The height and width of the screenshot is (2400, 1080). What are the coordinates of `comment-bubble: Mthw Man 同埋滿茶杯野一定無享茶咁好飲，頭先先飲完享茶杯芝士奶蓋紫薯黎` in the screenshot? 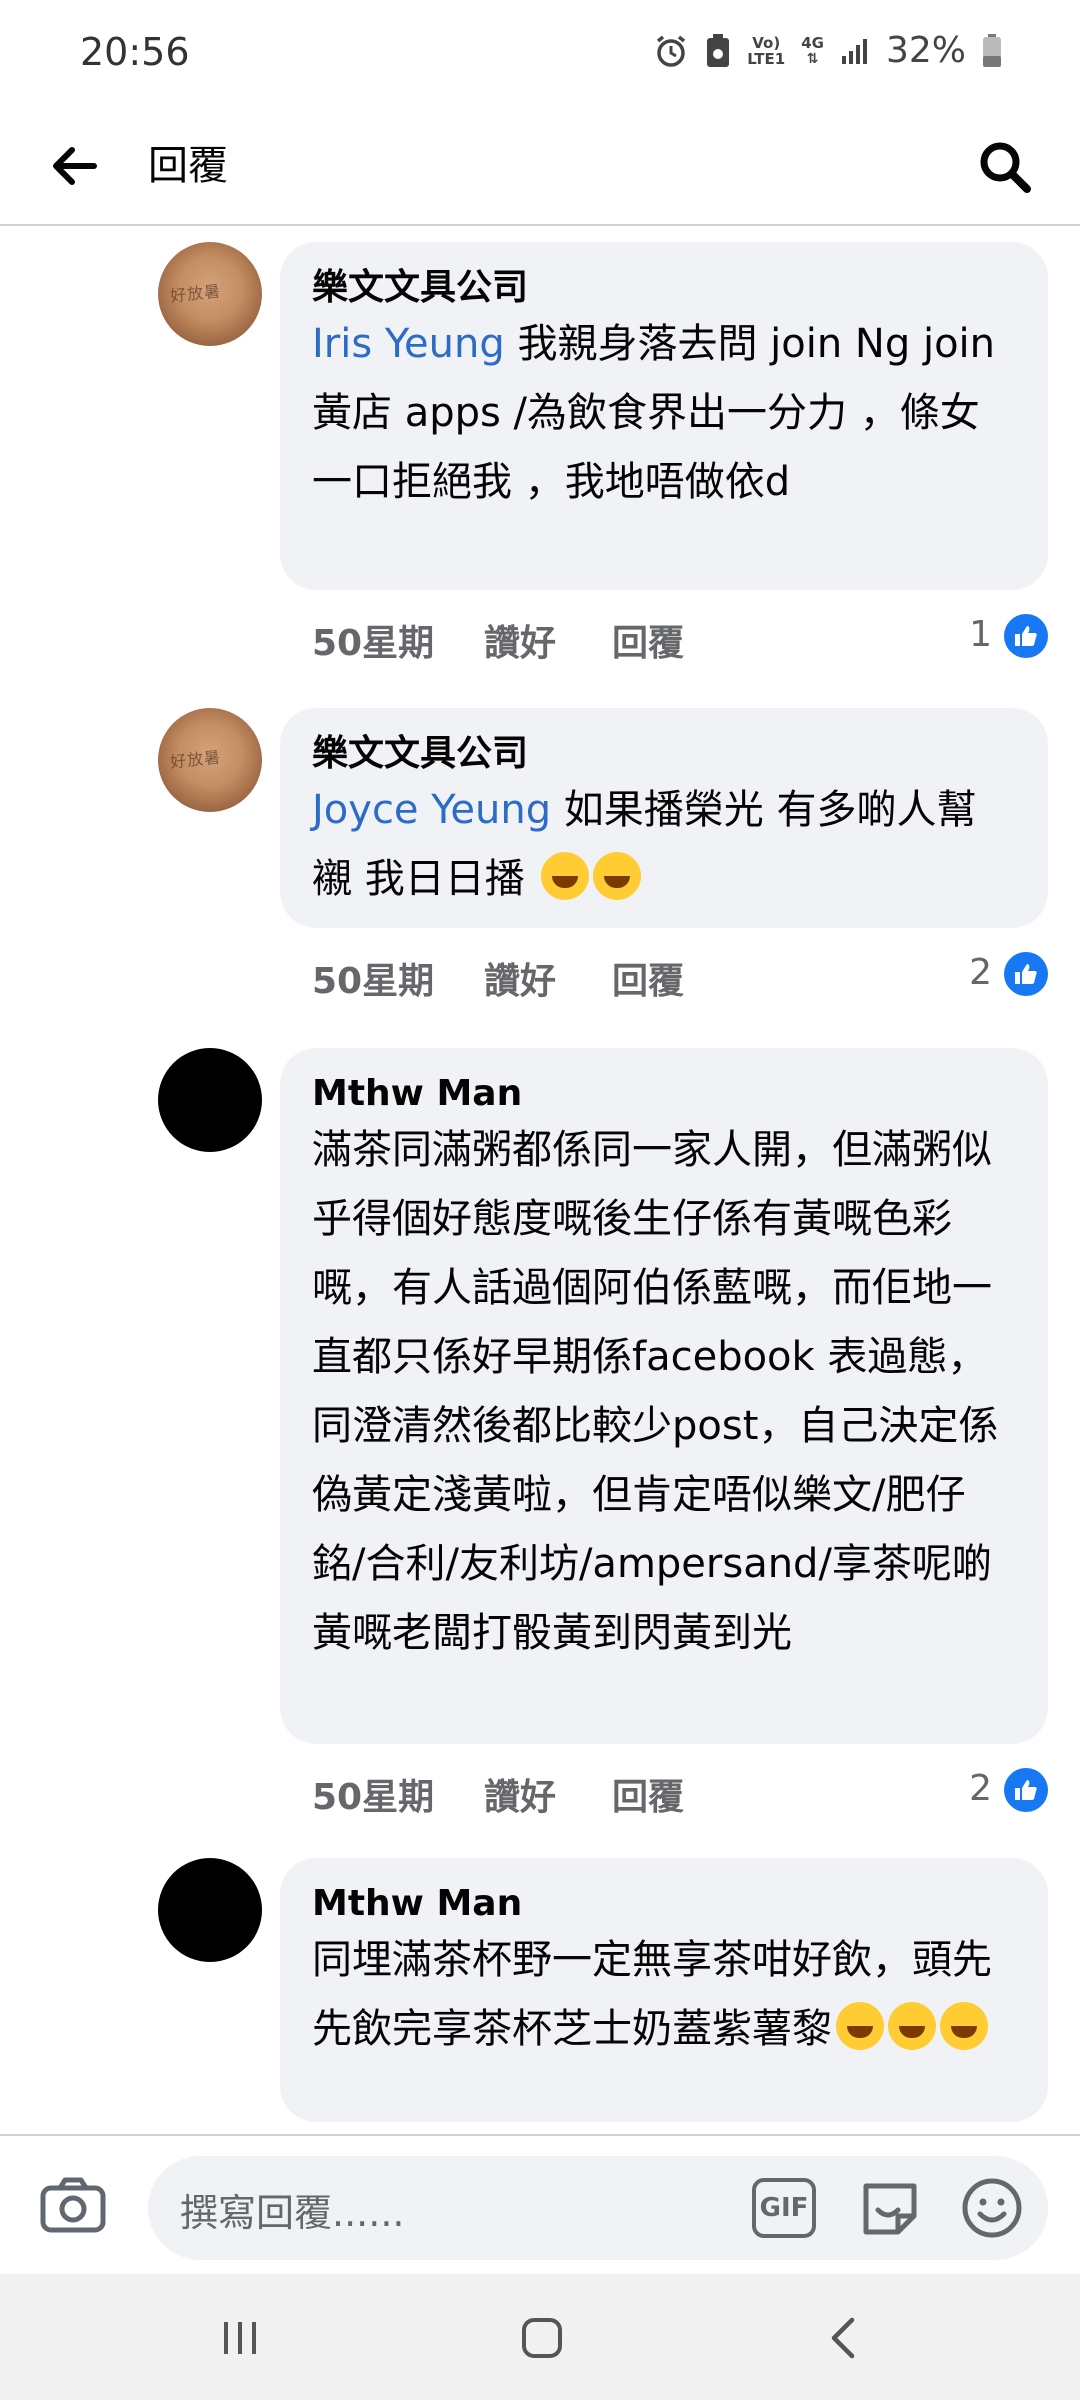 It's located at (664, 1990).